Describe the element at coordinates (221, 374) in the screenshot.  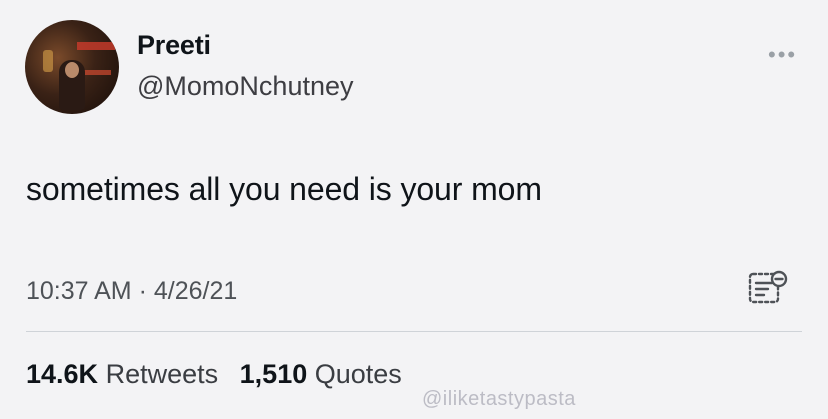
I see `tweet-stats: 14.6K Retweets 1,510 Quotes` at that location.